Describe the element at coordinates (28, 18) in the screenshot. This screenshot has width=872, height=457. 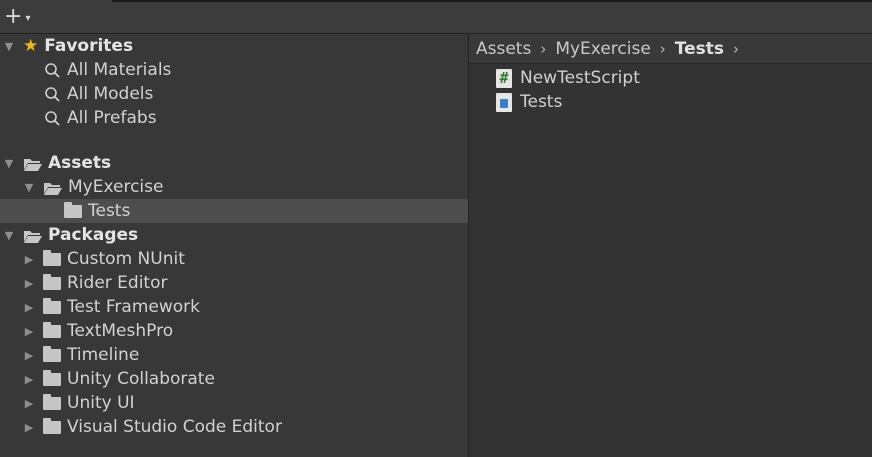
I see `caret-down-icon: ▾` at that location.